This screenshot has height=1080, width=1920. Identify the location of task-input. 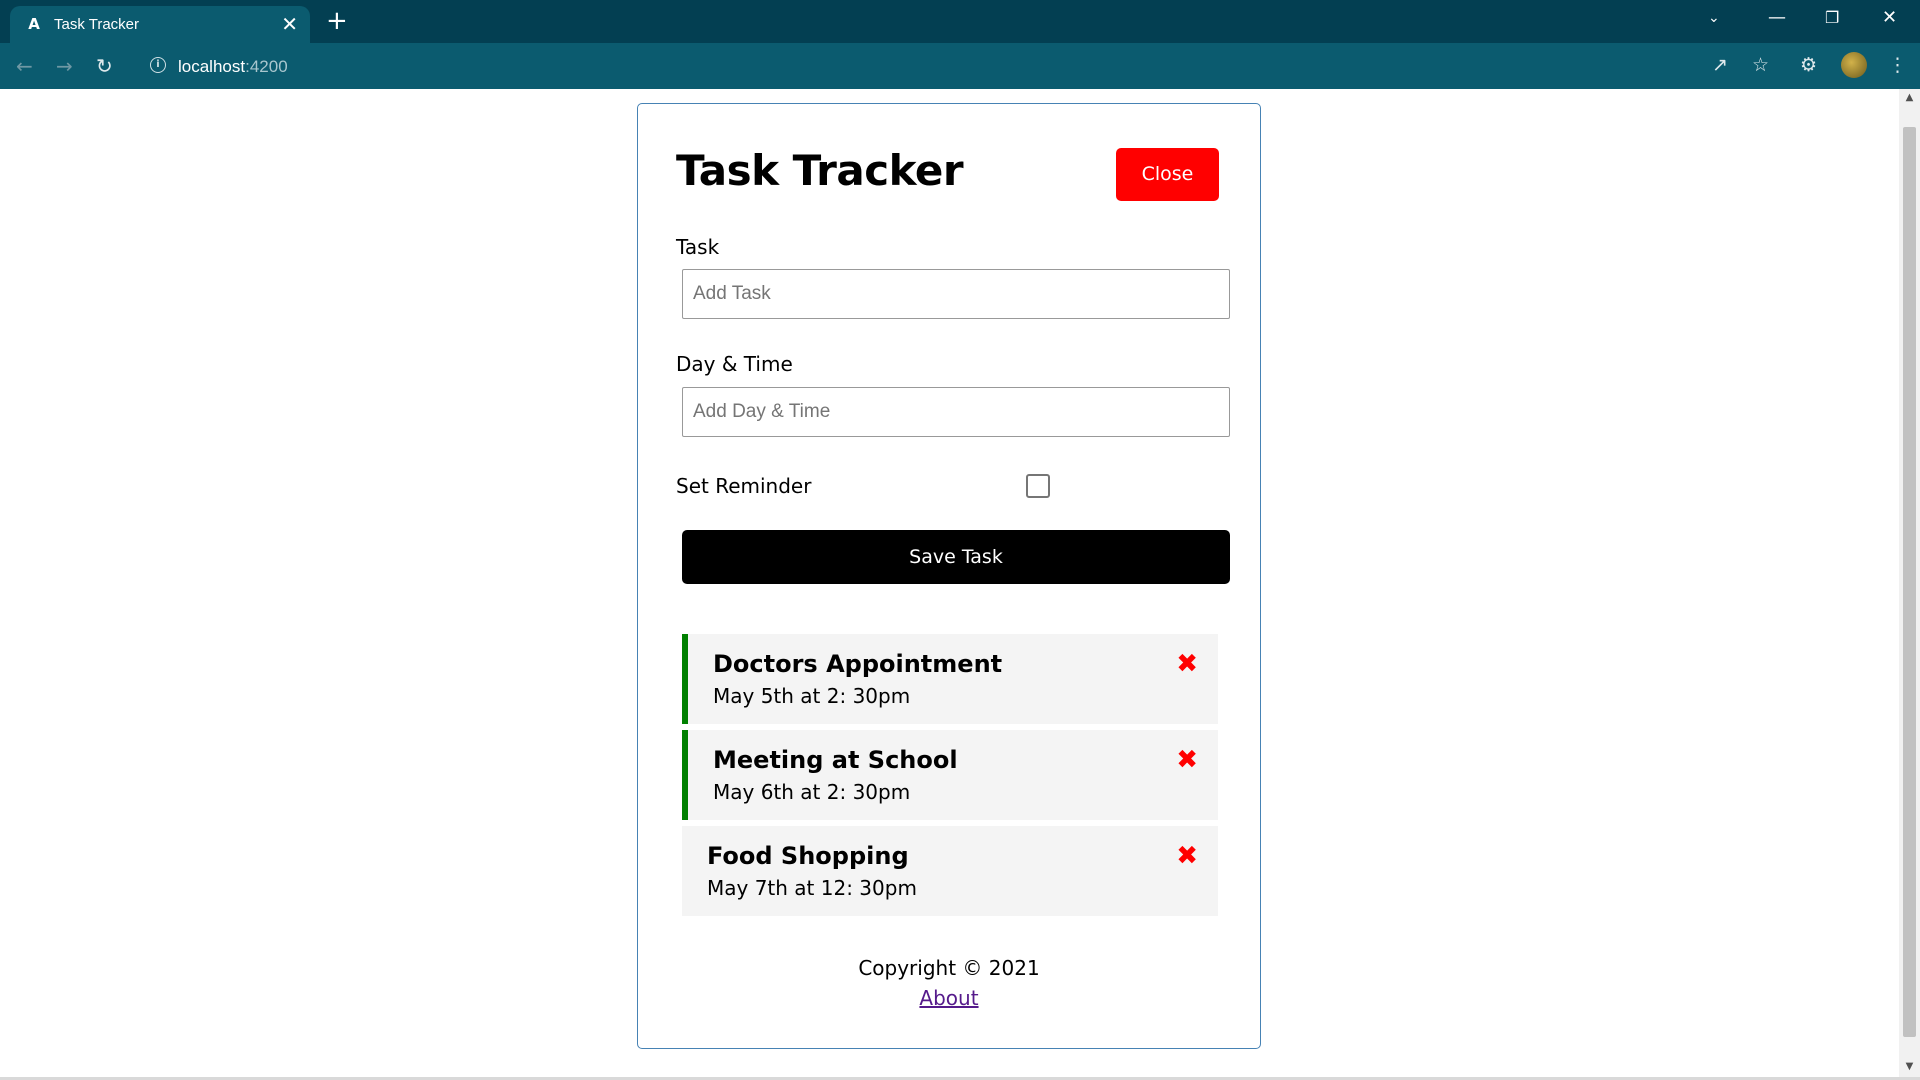
(956, 294).